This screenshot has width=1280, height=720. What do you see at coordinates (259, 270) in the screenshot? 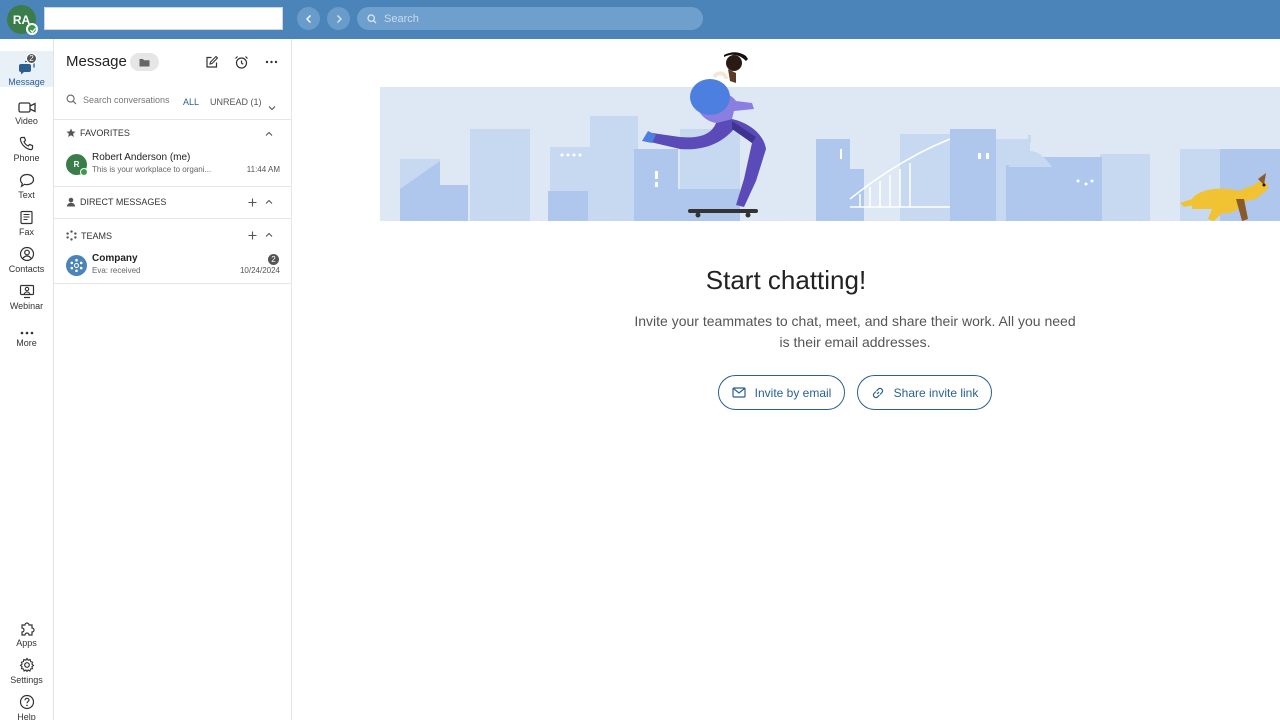
I see `team-time: 10/24/2024` at bounding box center [259, 270].